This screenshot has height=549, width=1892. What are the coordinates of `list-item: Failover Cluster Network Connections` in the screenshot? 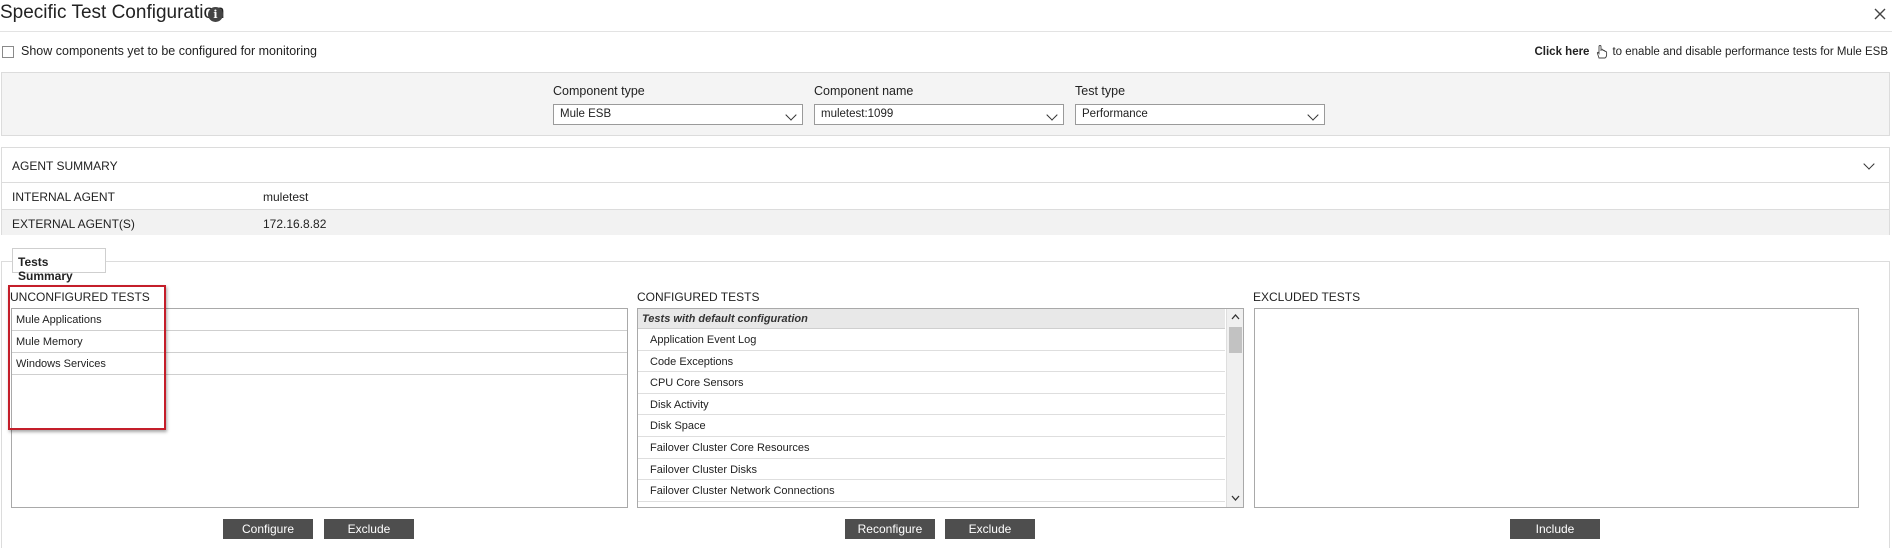 It's located at (931, 491).